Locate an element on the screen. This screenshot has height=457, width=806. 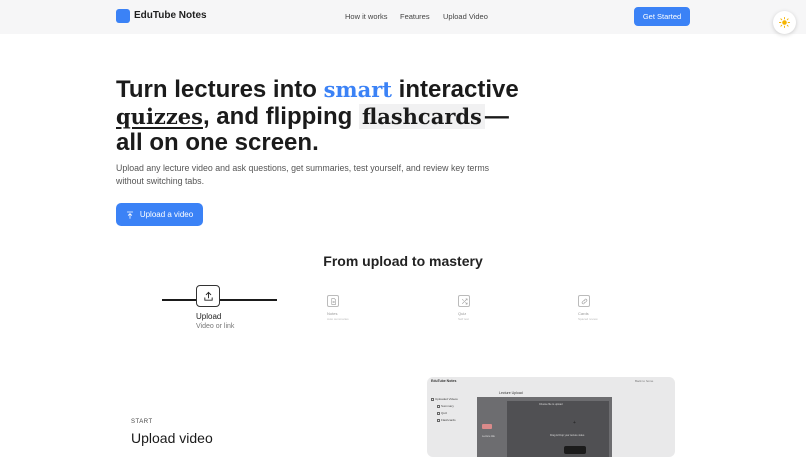
upload-video-label: Upload a video is located at coordinates (166, 214).